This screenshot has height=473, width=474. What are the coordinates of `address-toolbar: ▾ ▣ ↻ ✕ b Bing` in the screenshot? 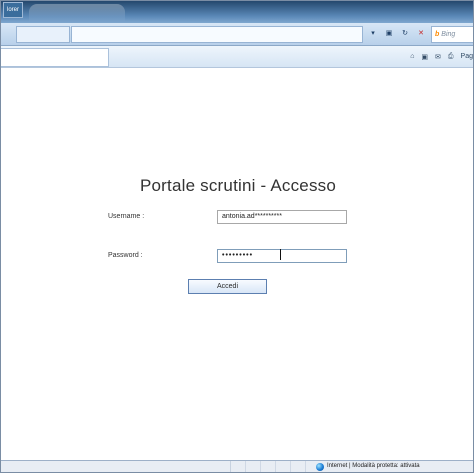 It's located at (237, 34).